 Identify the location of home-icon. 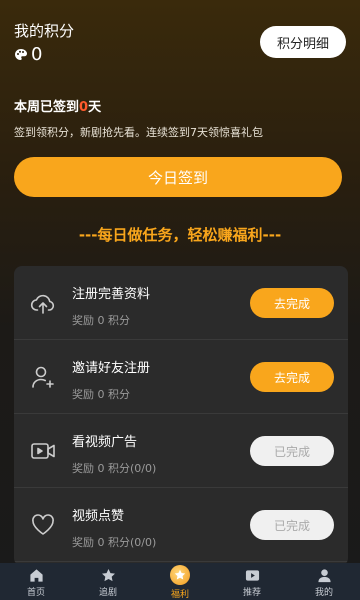
(36, 575).